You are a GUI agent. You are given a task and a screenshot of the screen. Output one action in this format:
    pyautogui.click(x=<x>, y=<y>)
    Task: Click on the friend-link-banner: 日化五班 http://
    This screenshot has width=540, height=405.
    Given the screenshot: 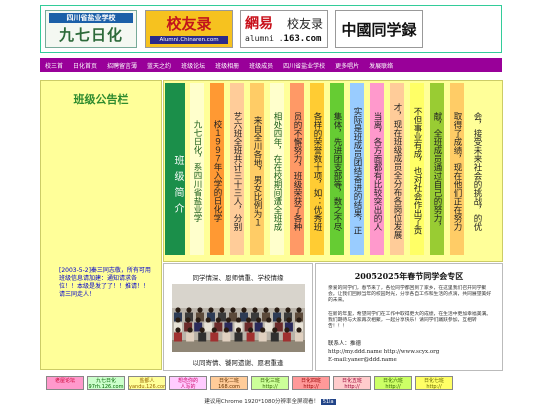 What is the action you would take?
    pyautogui.click(x=352, y=383)
    